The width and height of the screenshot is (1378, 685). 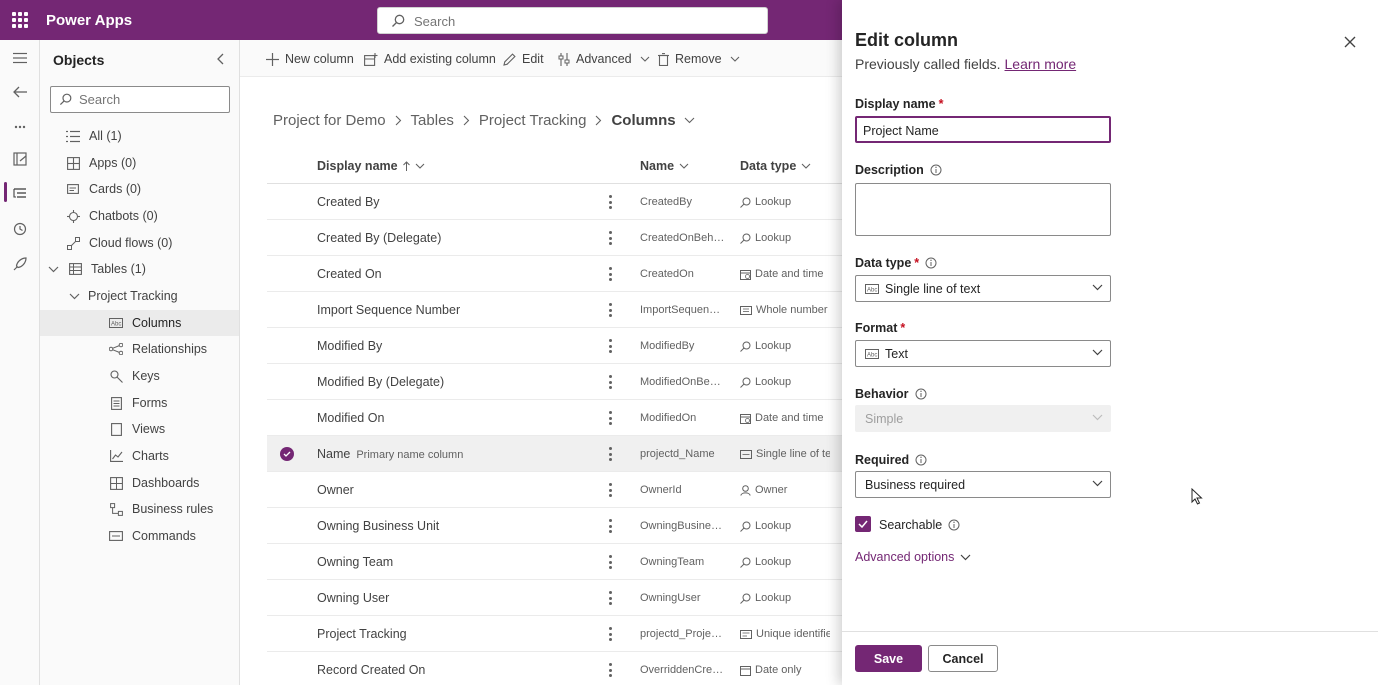 I want to click on table-row: Owning Team OwningTeam Lookup, so click(x=554, y=562).